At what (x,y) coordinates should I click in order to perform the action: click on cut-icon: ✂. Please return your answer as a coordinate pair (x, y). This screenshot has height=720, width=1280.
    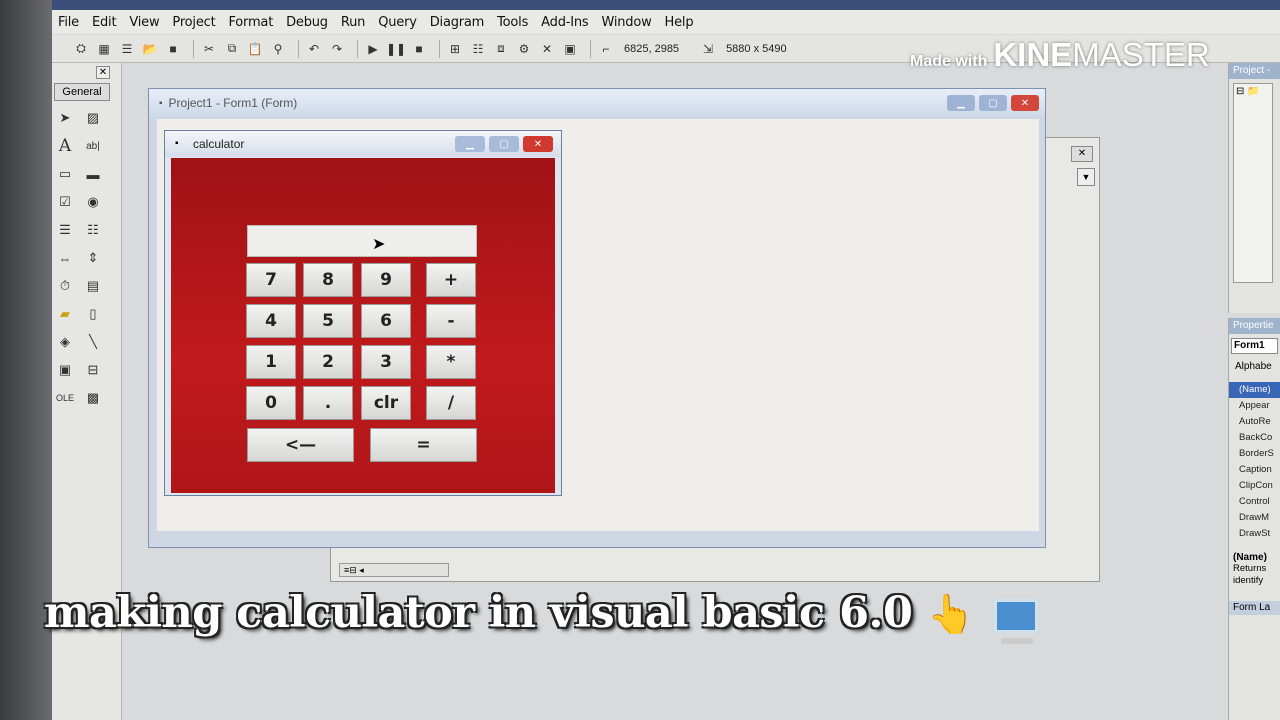
    Looking at the image, I should click on (209, 49).